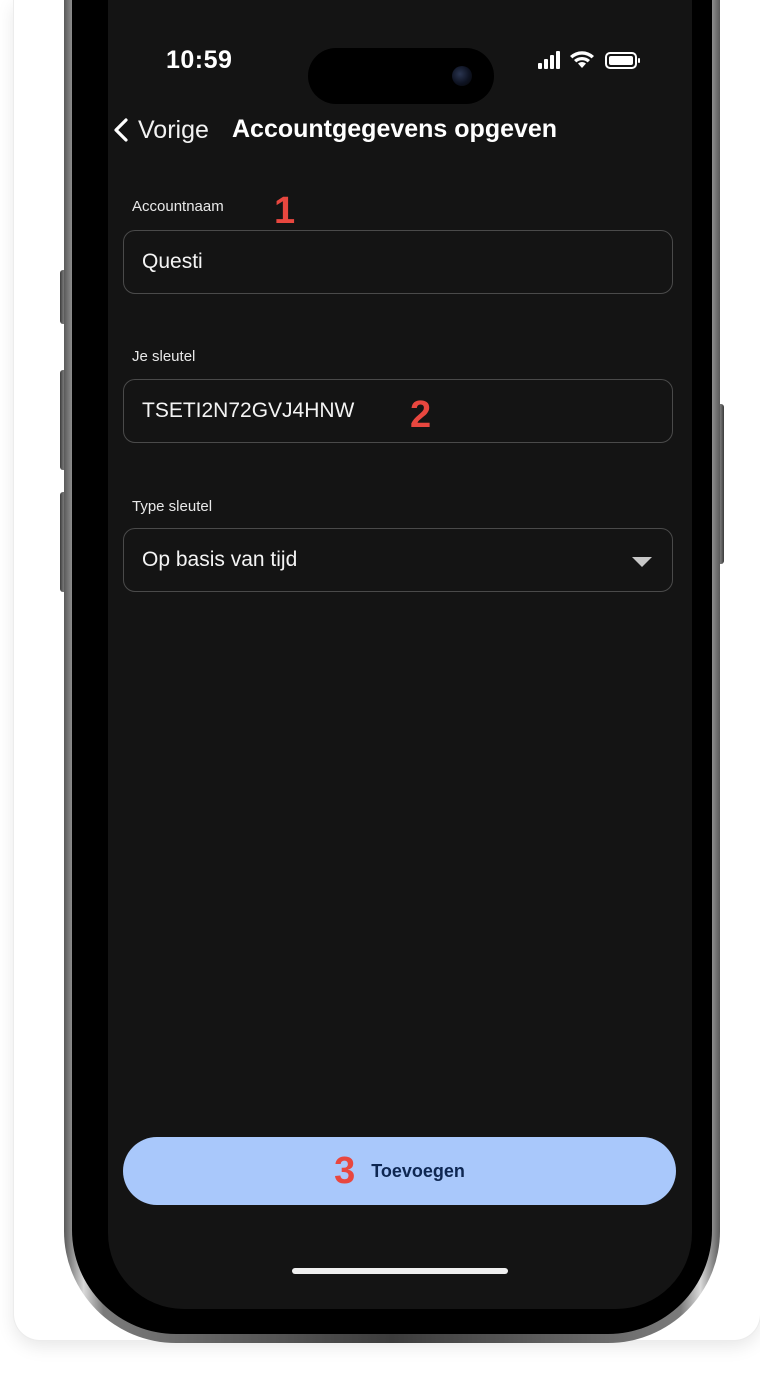  I want to click on back-button: Vorige, so click(160, 130).